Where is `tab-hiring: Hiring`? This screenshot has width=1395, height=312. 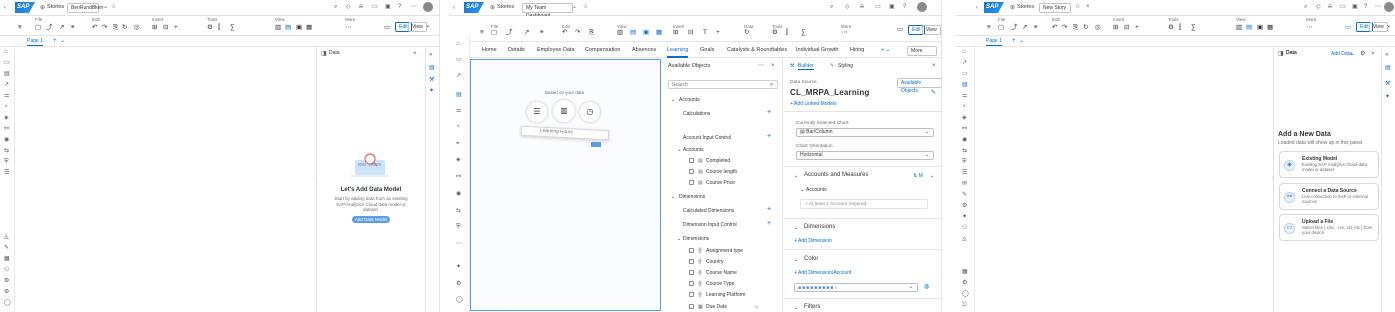 tab-hiring: Hiring is located at coordinates (857, 50).